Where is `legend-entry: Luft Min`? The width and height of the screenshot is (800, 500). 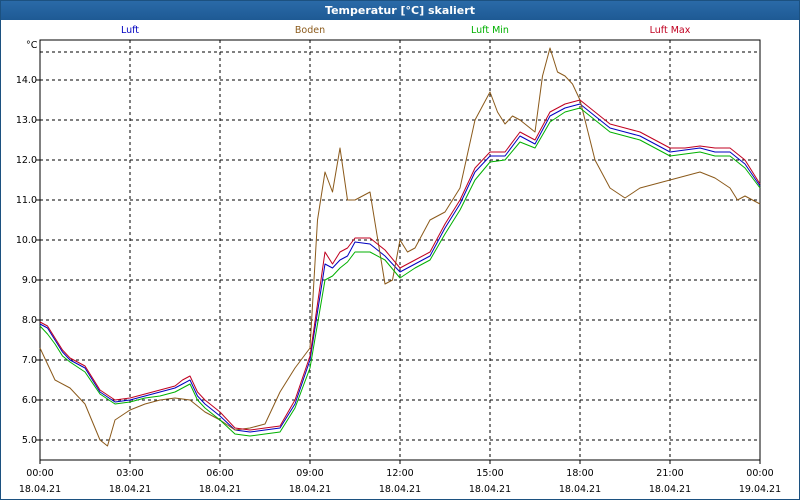 legend-entry: Luft Min is located at coordinates (490, 30).